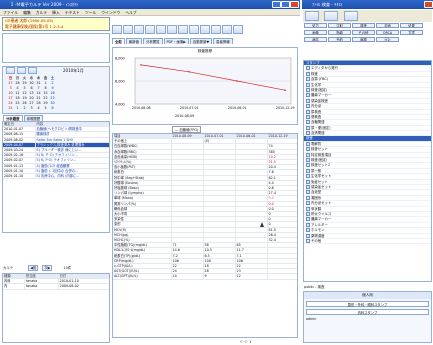  I want to click on stamp-btn-injection: 注射, so click(339, 25).